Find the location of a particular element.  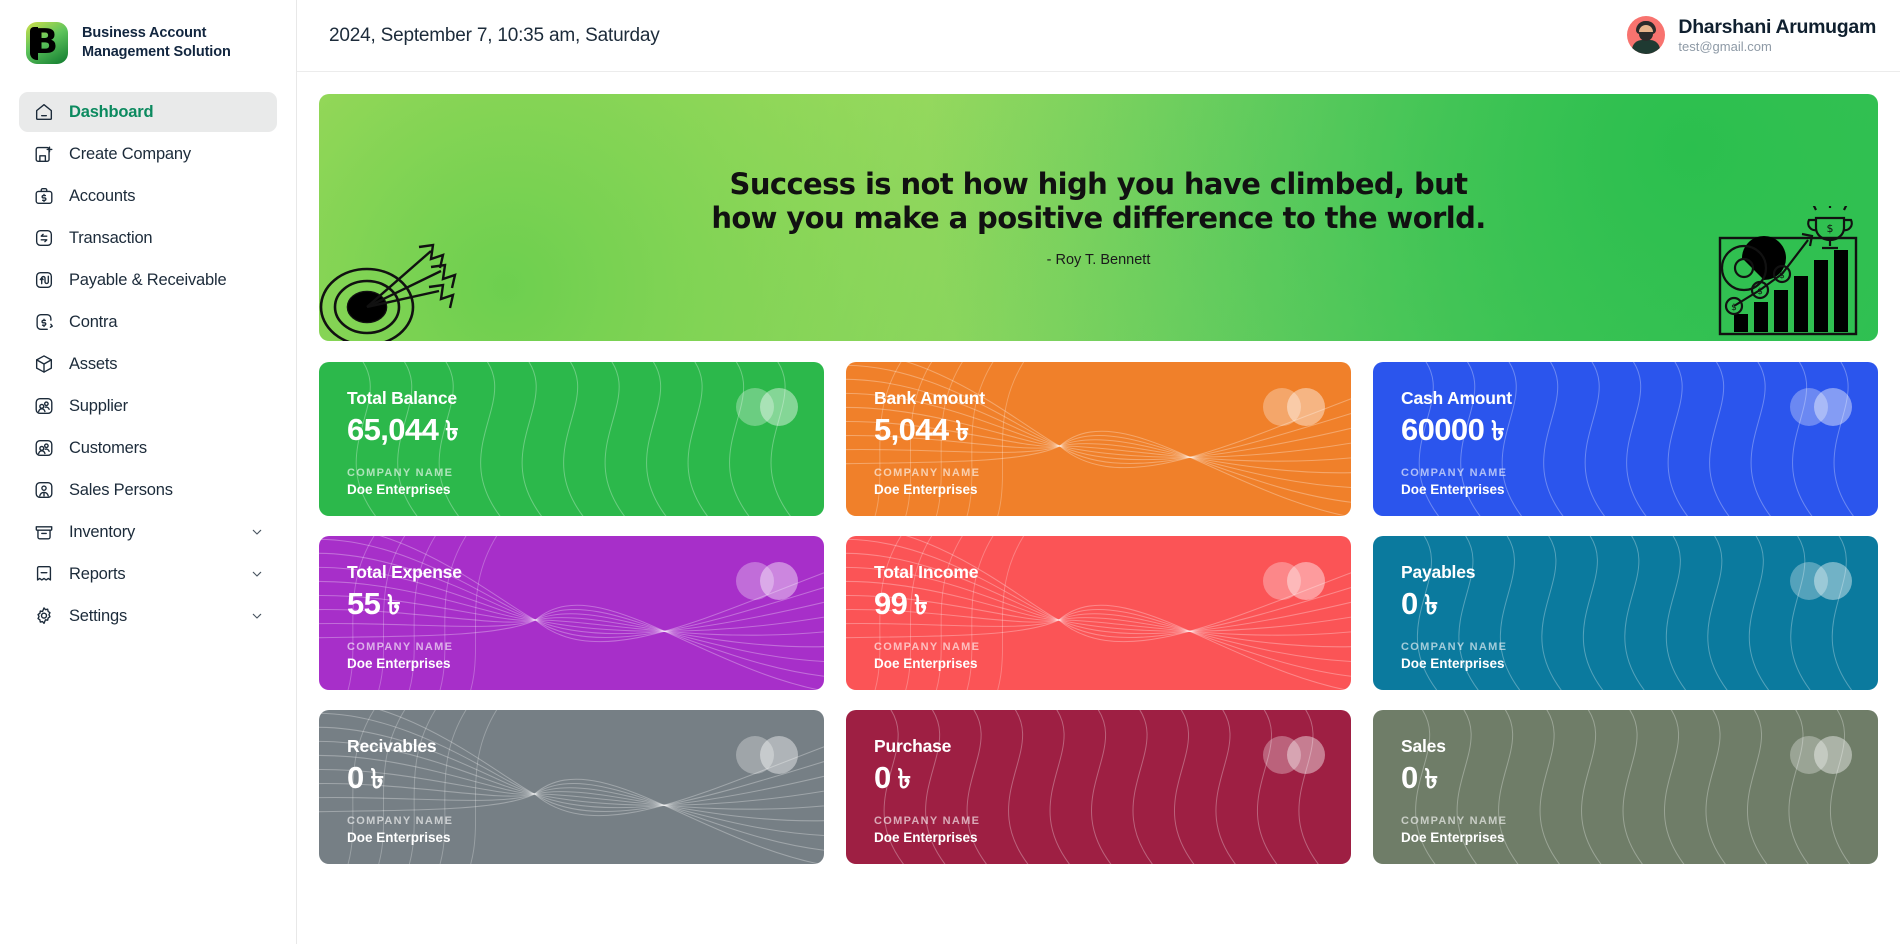

card-amount: 60000 is located at coordinates (1443, 429).